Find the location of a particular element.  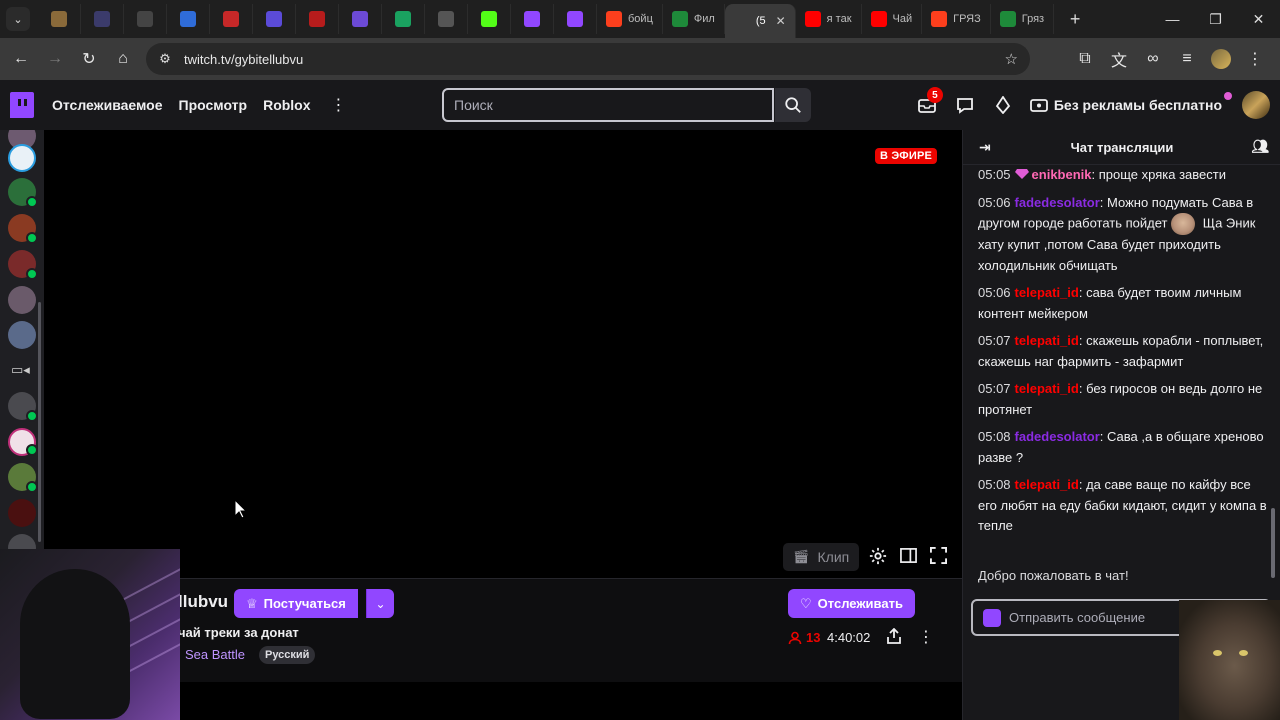

clapperboard-icon: 🎬︎ is located at coordinates (801, 556).